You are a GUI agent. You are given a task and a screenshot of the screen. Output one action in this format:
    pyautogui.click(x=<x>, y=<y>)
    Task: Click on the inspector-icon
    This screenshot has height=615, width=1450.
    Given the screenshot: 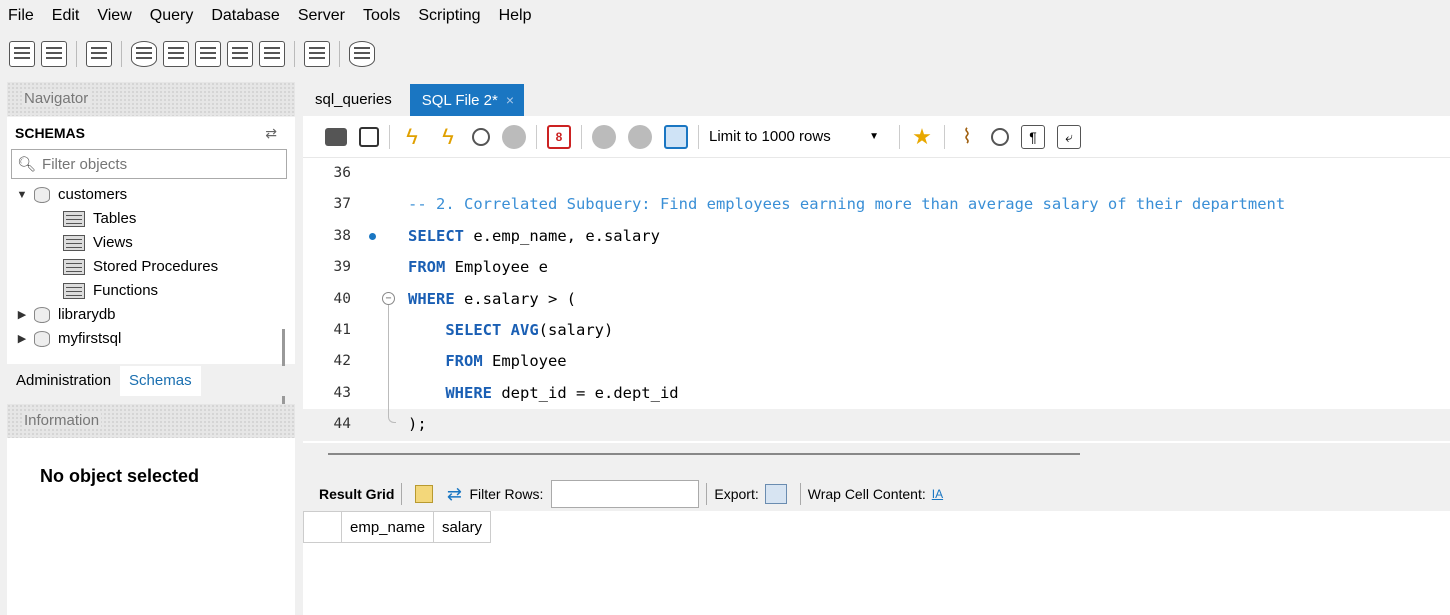 What is the action you would take?
    pyautogui.click(x=99, y=54)
    